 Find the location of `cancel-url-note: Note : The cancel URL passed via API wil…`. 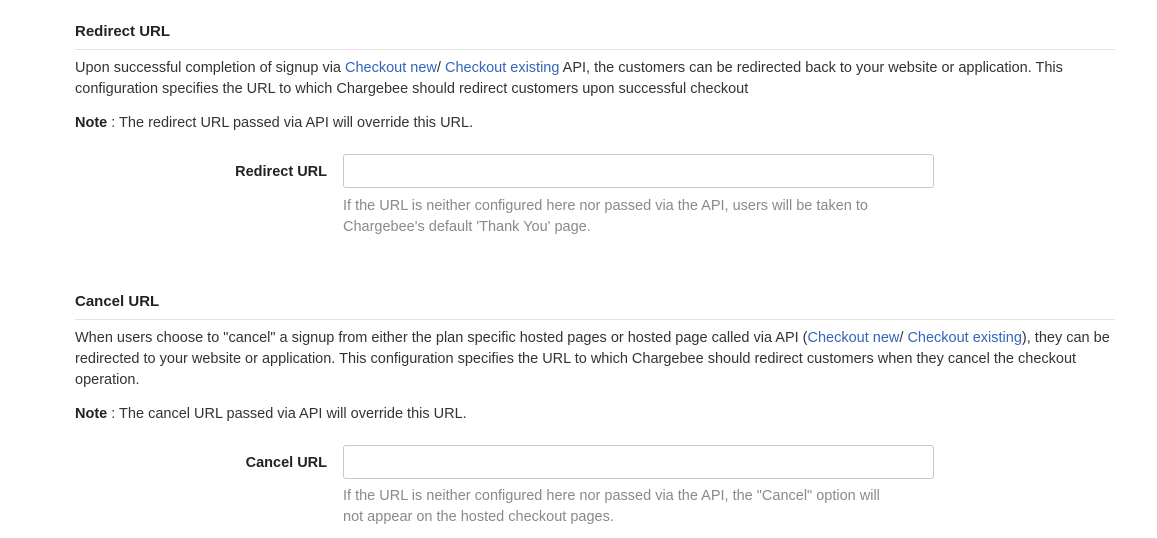

cancel-url-note: Note : The cancel URL passed via API wil… is located at coordinates (595, 414).